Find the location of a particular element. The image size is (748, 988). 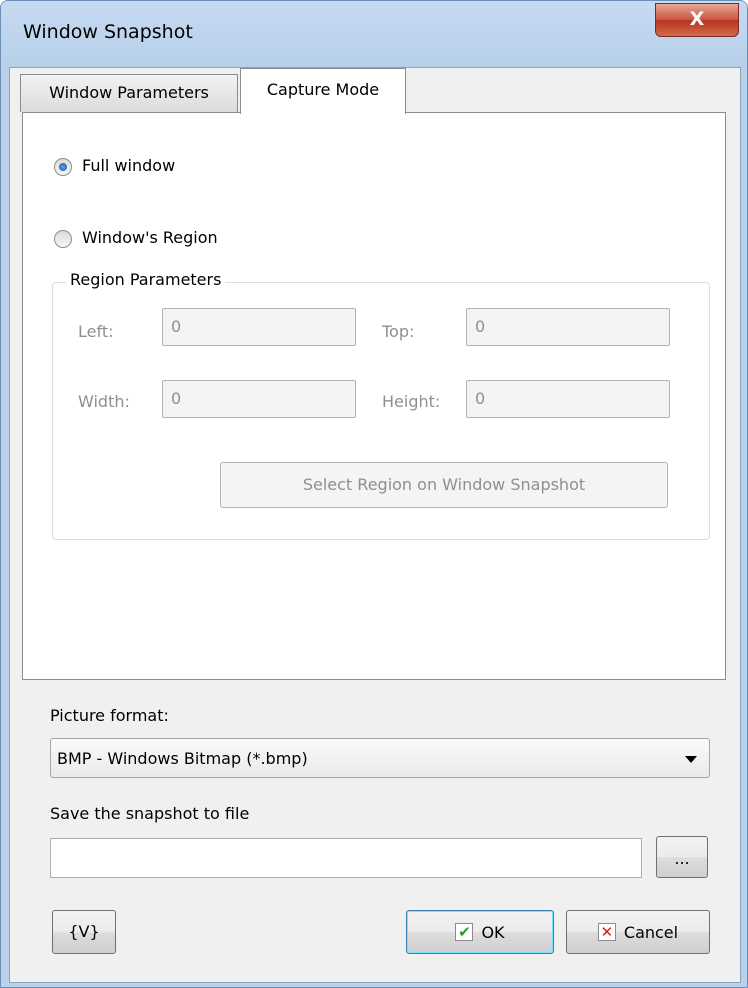

close-icon: X is located at coordinates (697, 19).